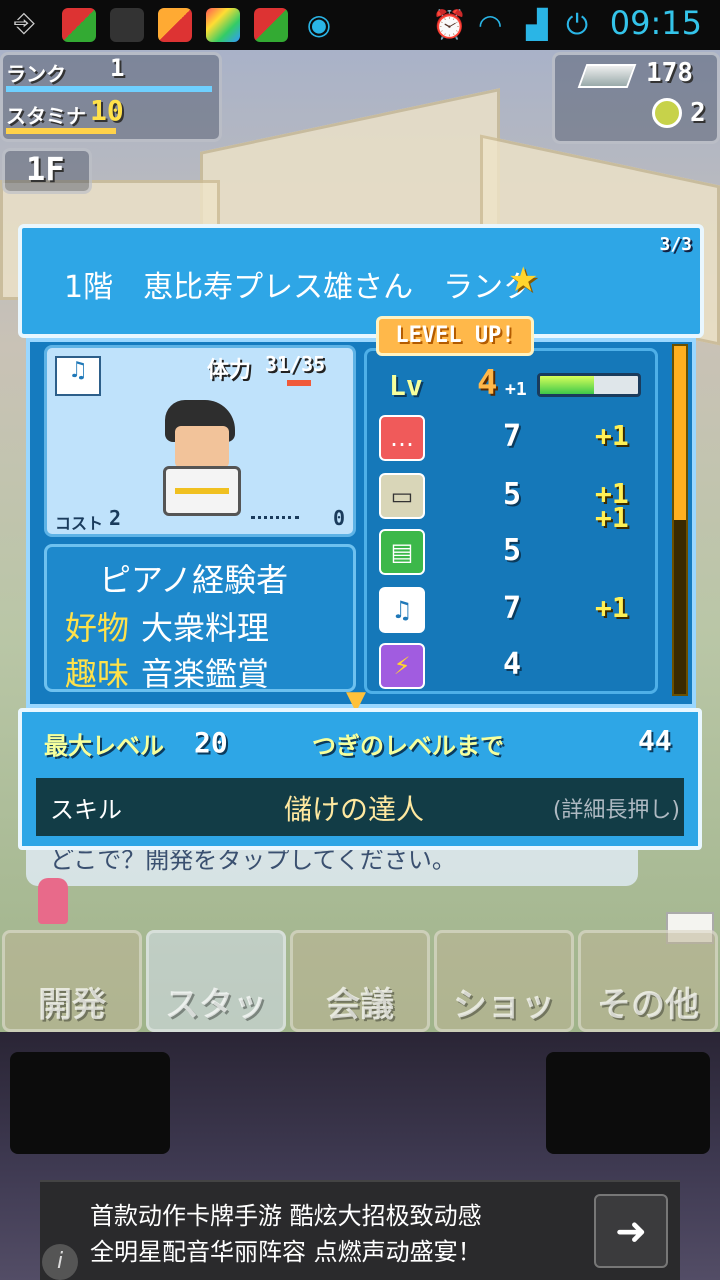 The width and height of the screenshot is (720, 1280). Describe the element at coordinates (271, 25) in the screenshot. I see `download-icon` at that location.